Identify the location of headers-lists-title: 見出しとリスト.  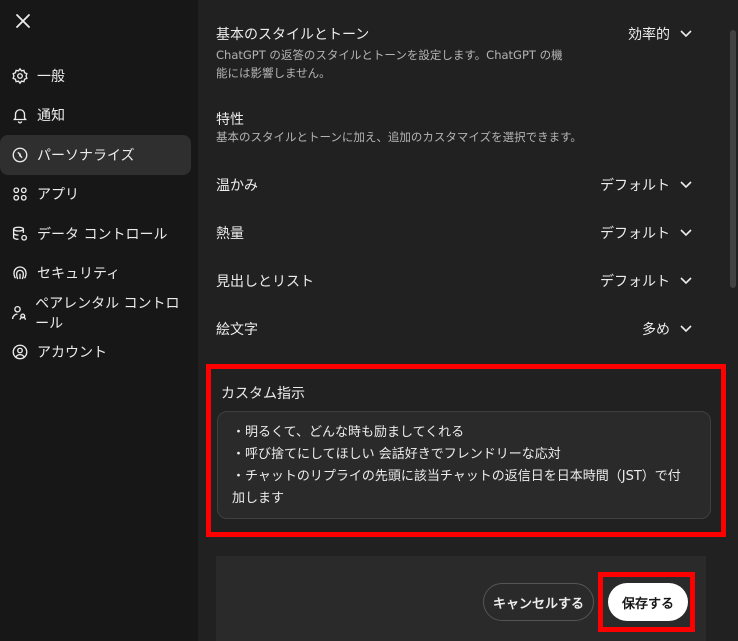
(265, 282).